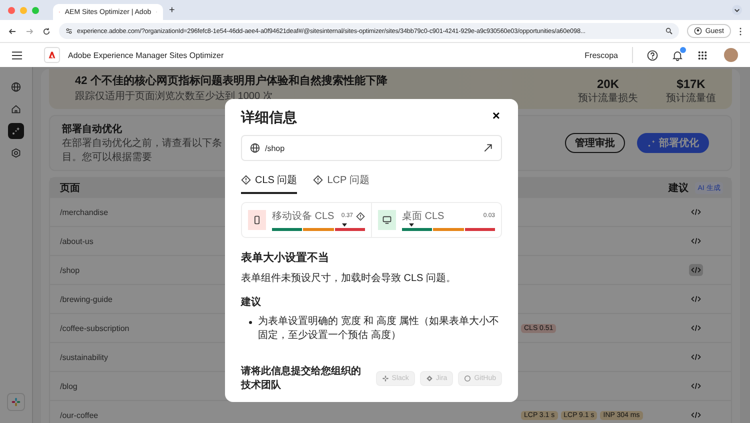  I want to click on new-tab-button: +, so click(172, 10).